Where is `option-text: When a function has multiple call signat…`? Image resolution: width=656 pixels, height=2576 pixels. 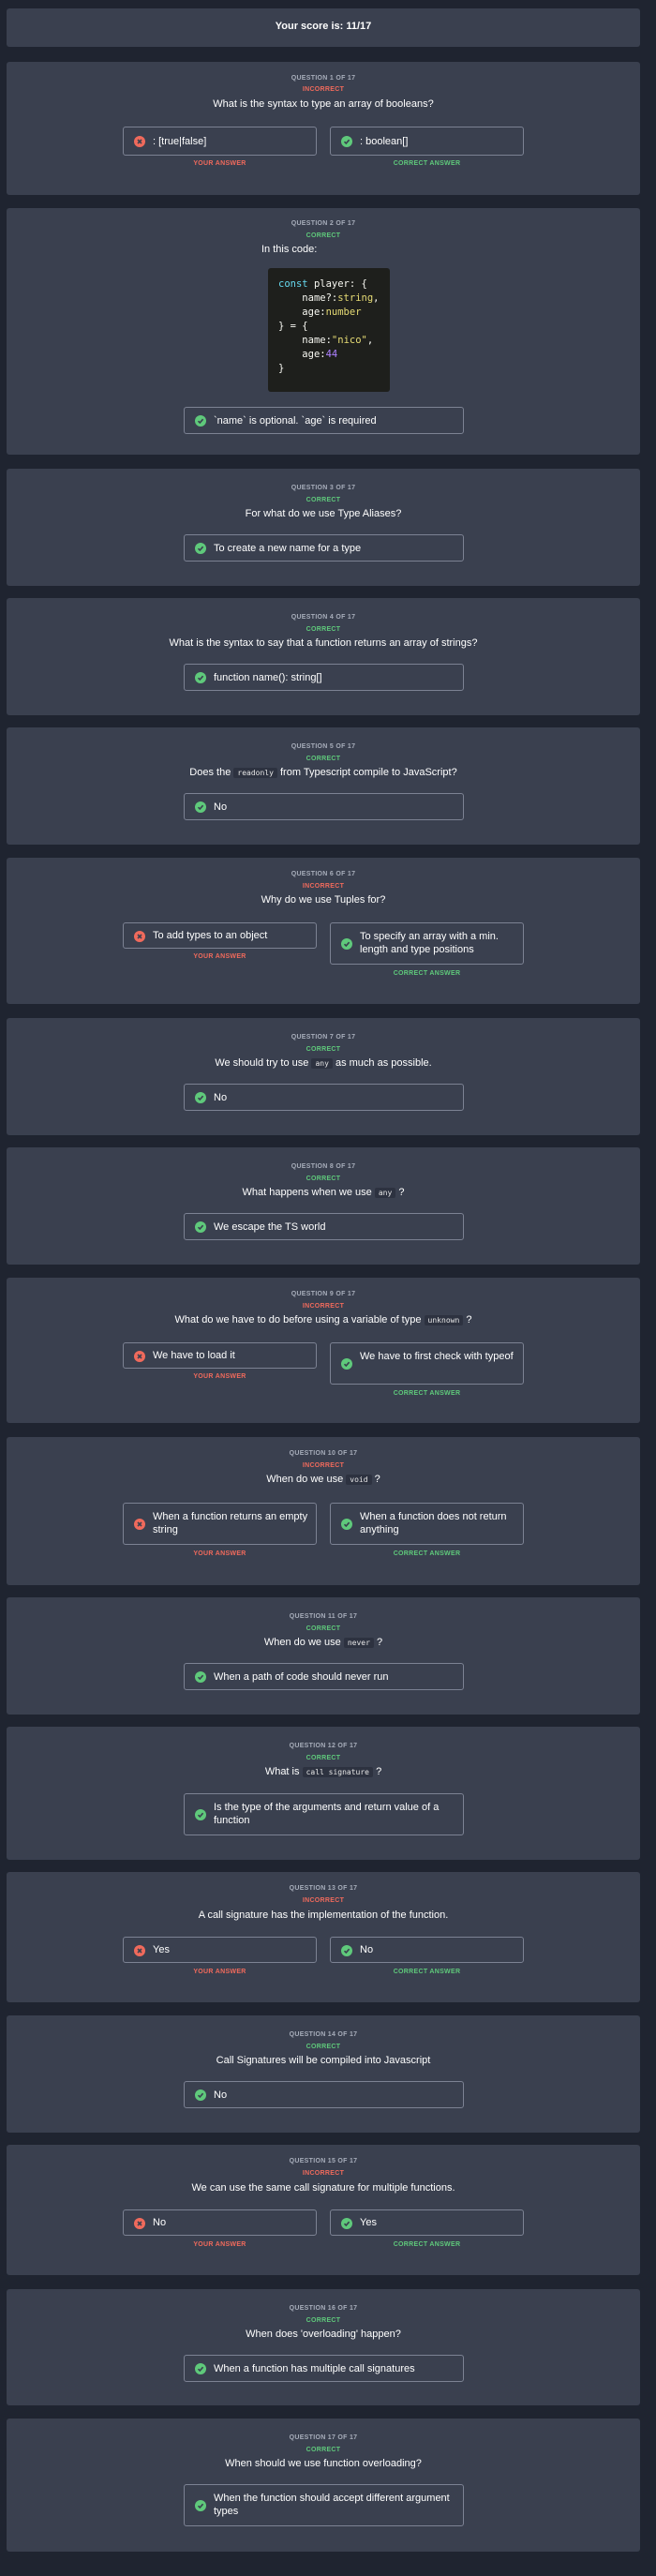 option-text: When a function has multiple call signat… is located at coordinates (315, 2368).